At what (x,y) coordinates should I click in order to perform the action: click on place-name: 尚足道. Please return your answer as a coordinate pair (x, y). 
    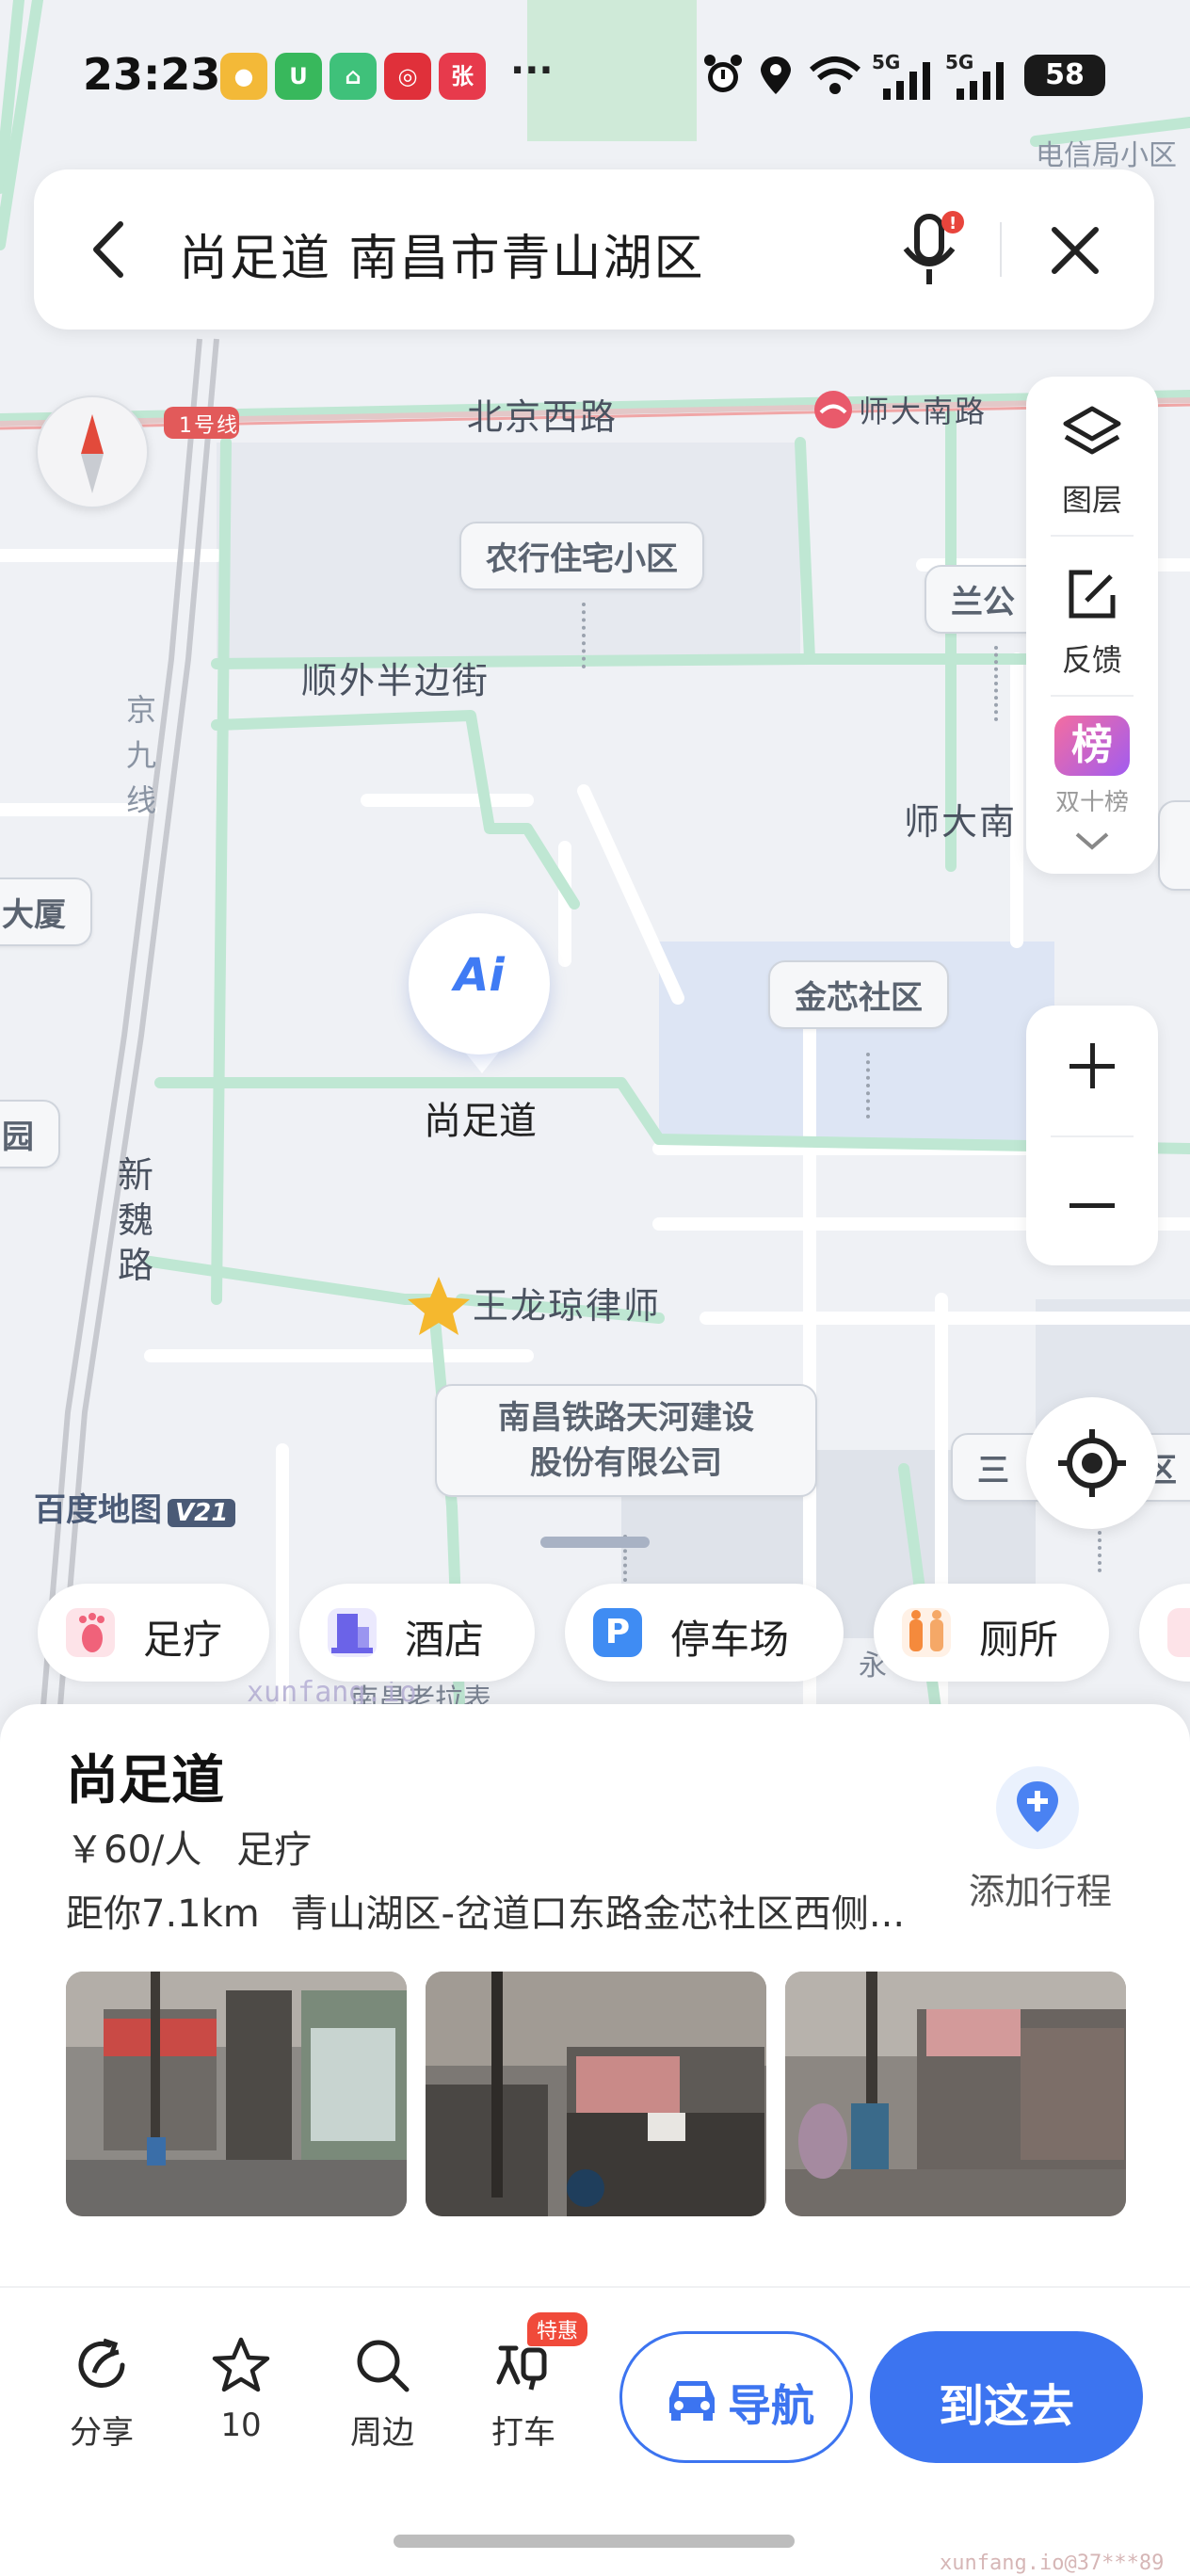
    Looking at the image, I should click on (145, 1780).